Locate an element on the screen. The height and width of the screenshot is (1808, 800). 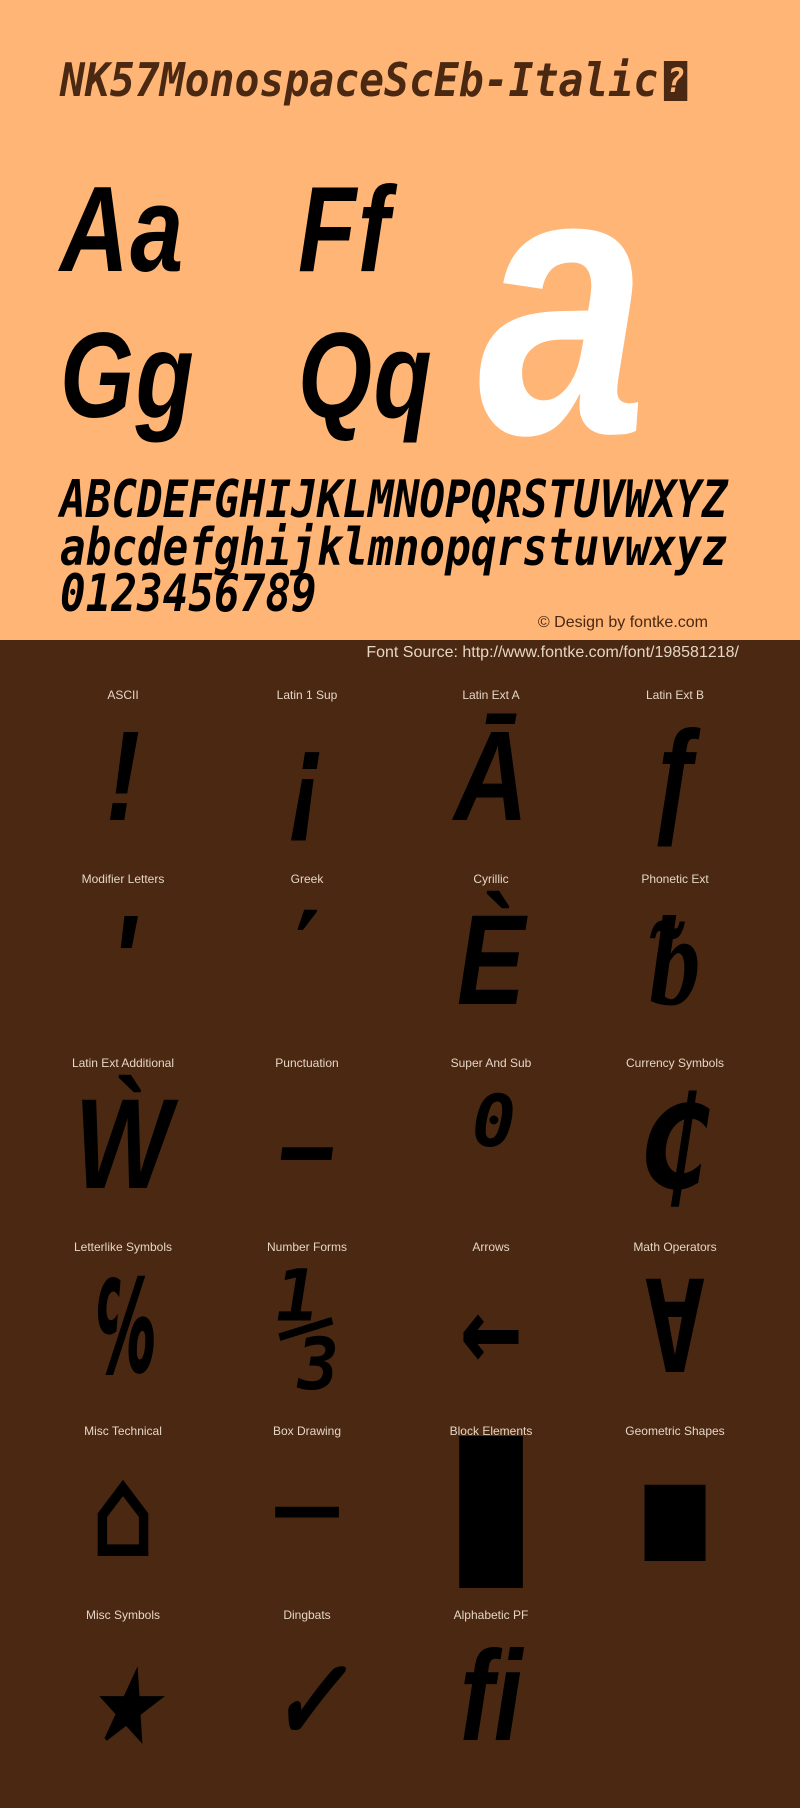
block-label: Arrows is located at coordinates (491, 1247).